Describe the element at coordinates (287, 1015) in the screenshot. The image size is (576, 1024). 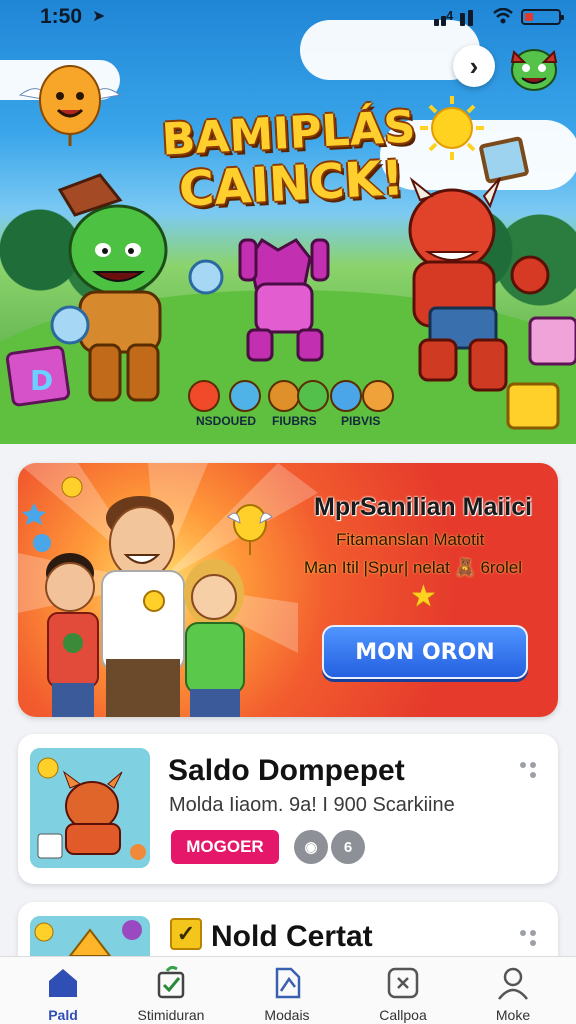
I see `nav-label: Modais` at that location.